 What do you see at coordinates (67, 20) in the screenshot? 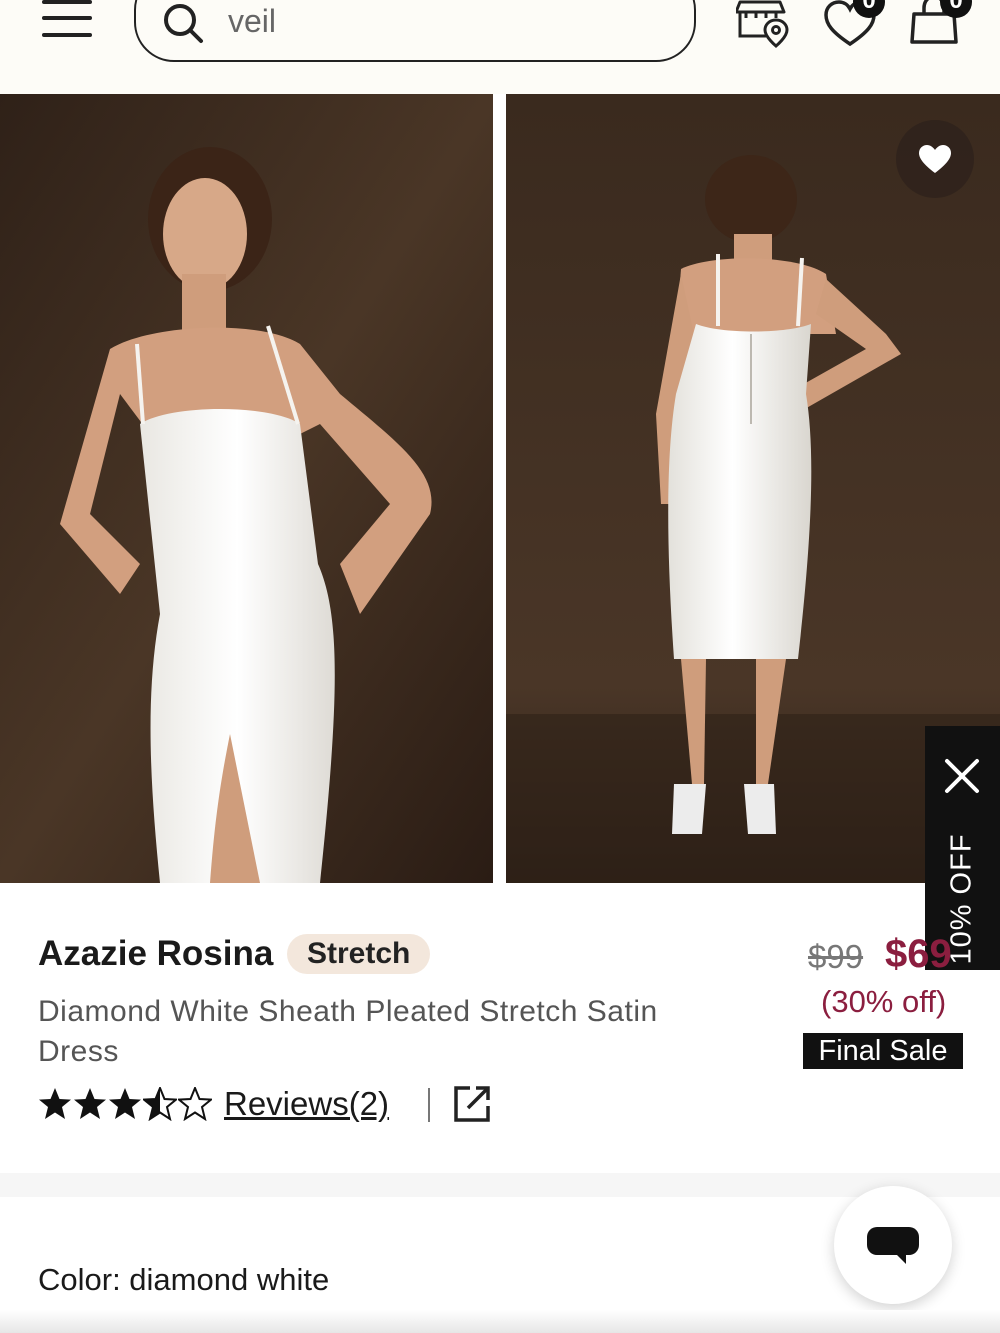
I see `menu-icon` at bounding box center [67, 20].